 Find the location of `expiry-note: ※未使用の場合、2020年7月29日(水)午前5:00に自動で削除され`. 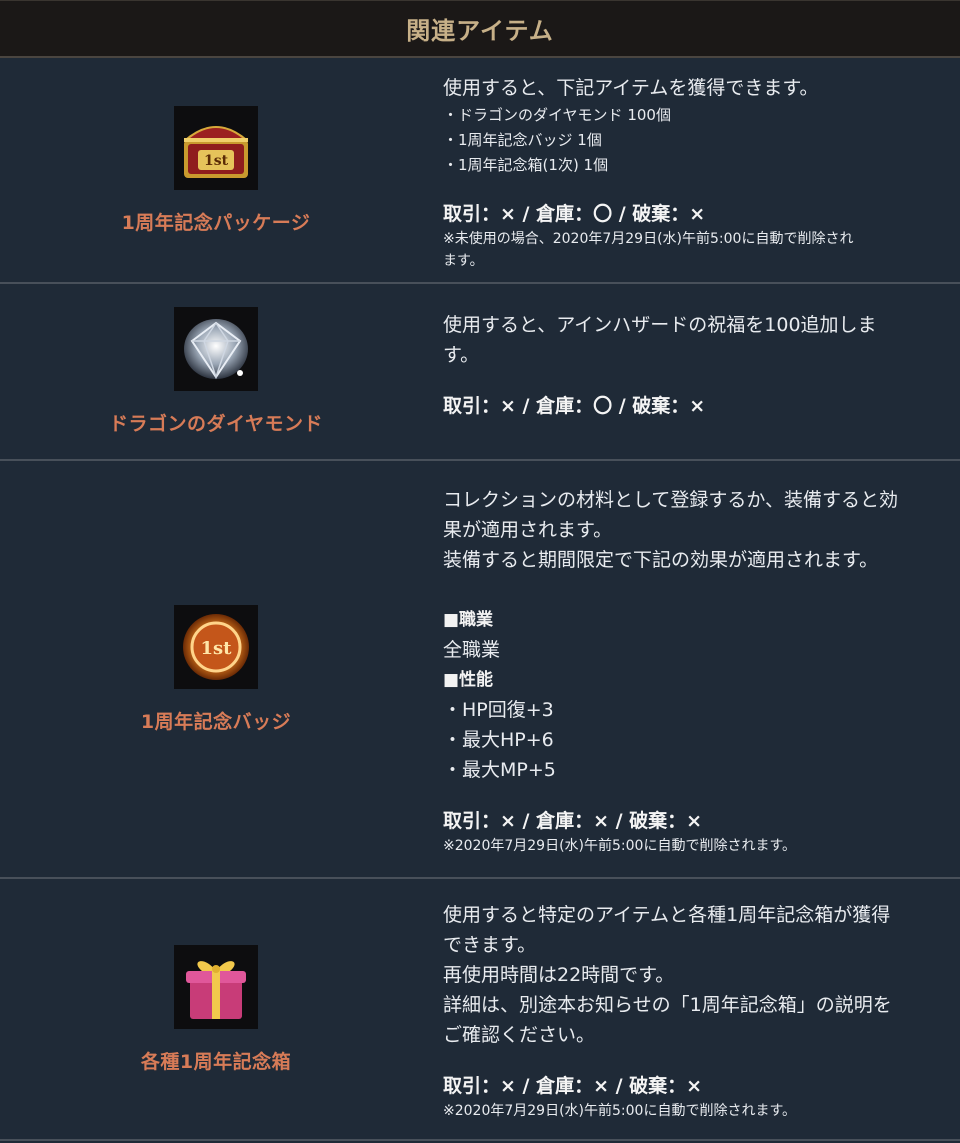

expiry-note: ※未使用の場合、2020年7月29日(水)午前5:00に自動で削除され is located at coordinates (648, 238).